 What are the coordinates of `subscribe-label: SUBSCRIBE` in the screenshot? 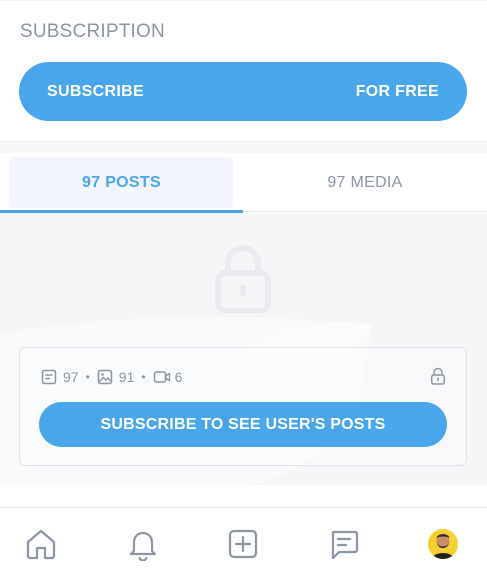 It's located at (95, 91).